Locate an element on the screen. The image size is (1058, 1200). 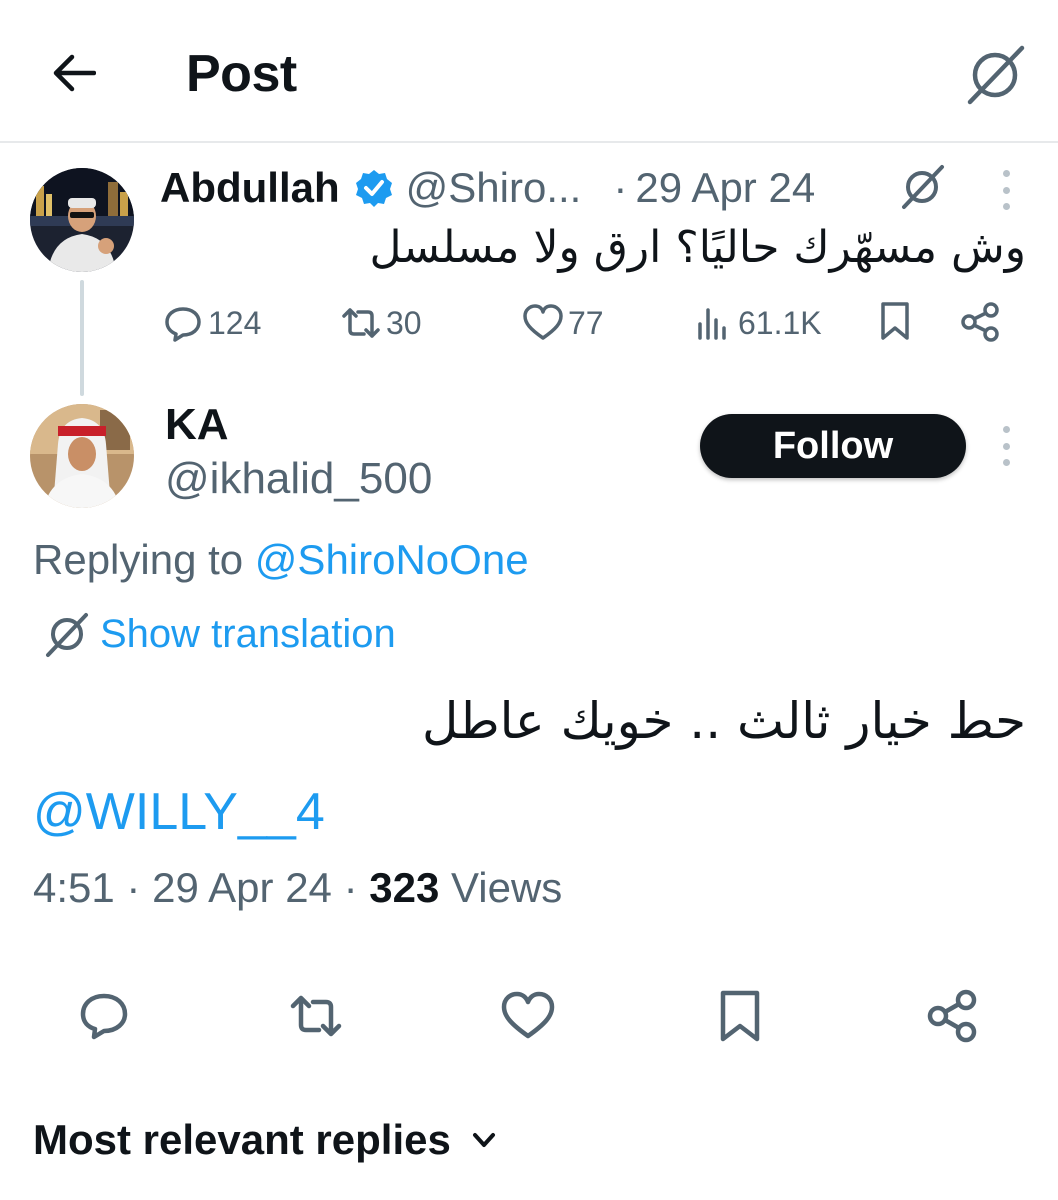
arrow-left-icon is located at coordinates (74, 73).